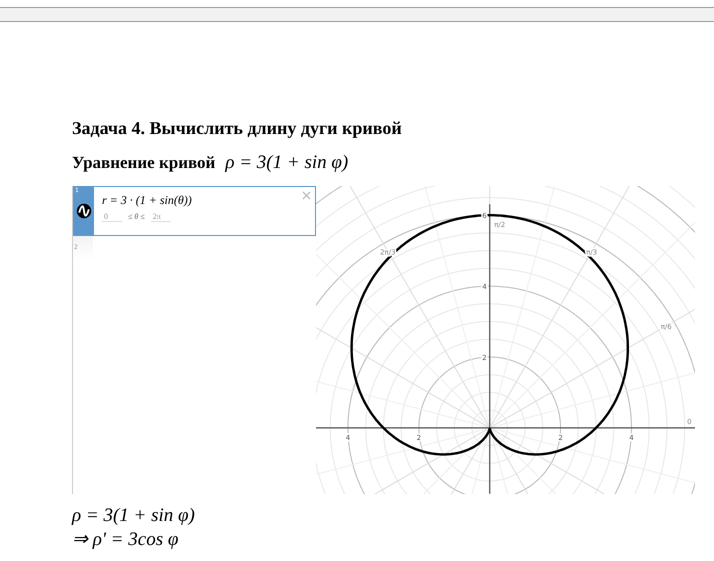 The height and width of the screenshot is (561, 714). Describe the element at coordinates (112, 217) in the screenshot. I see `domain-min-field: 0` at that location.